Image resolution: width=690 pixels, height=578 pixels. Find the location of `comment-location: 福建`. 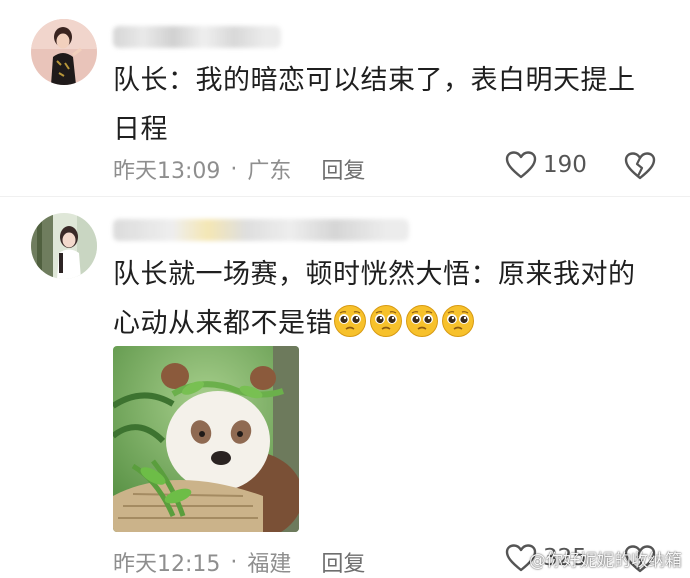

comment-location: 福建 is located at coordinates (269, 564).